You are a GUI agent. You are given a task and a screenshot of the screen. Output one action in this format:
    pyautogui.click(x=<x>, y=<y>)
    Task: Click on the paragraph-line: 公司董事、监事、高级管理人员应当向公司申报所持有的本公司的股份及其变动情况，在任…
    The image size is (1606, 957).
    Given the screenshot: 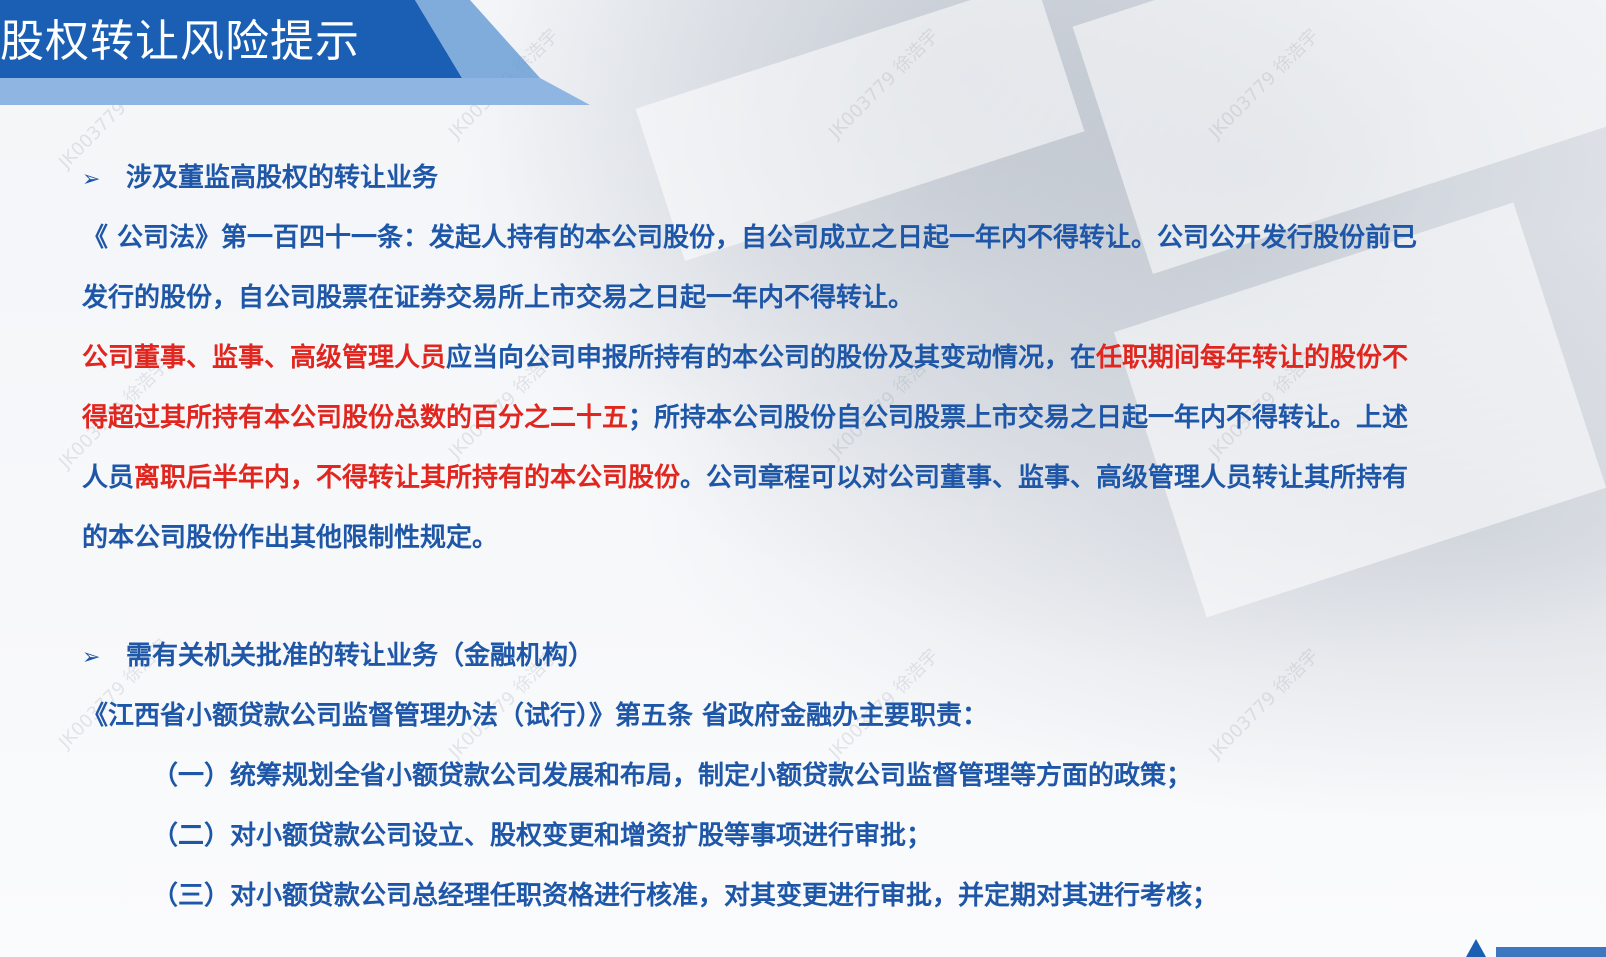 What is the action you would take?
    pyautogui.click(x=807, y=358)
    